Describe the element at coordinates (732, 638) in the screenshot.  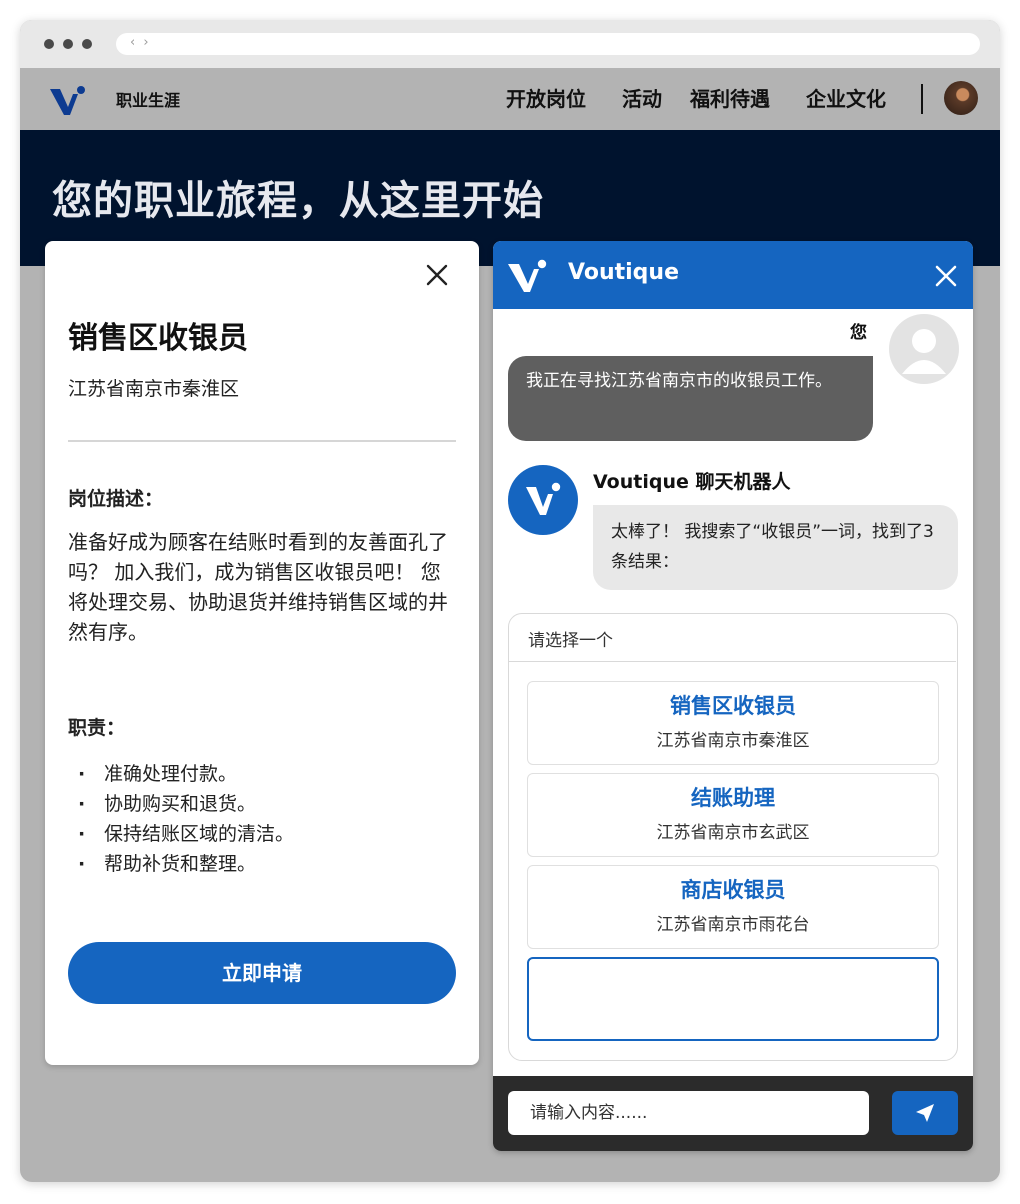
I see `selector-header: 请选择一个` at that location.